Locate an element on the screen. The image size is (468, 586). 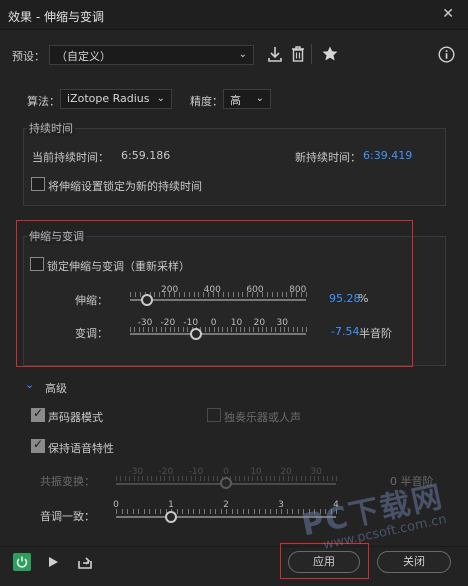
vocoder-checkbox is located at coordinates (38, 414).